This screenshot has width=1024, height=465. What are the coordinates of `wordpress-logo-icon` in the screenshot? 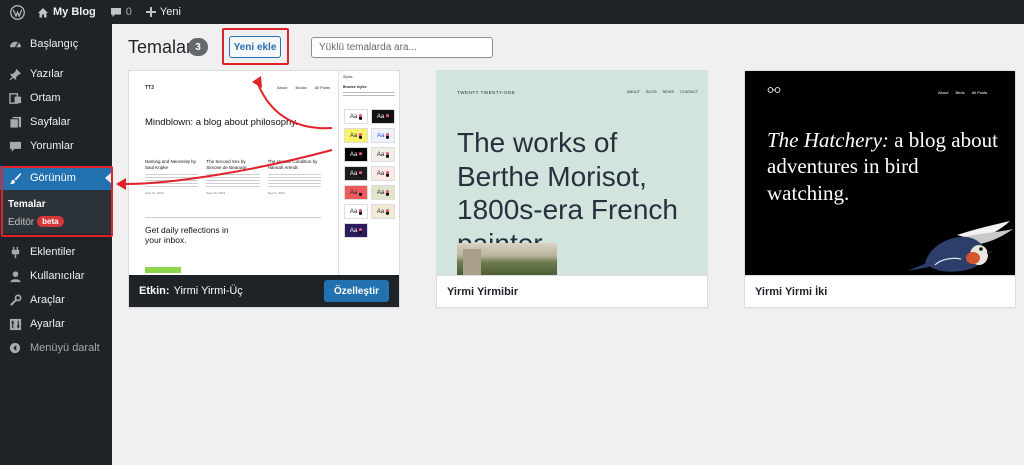 It's located at (17, 12).